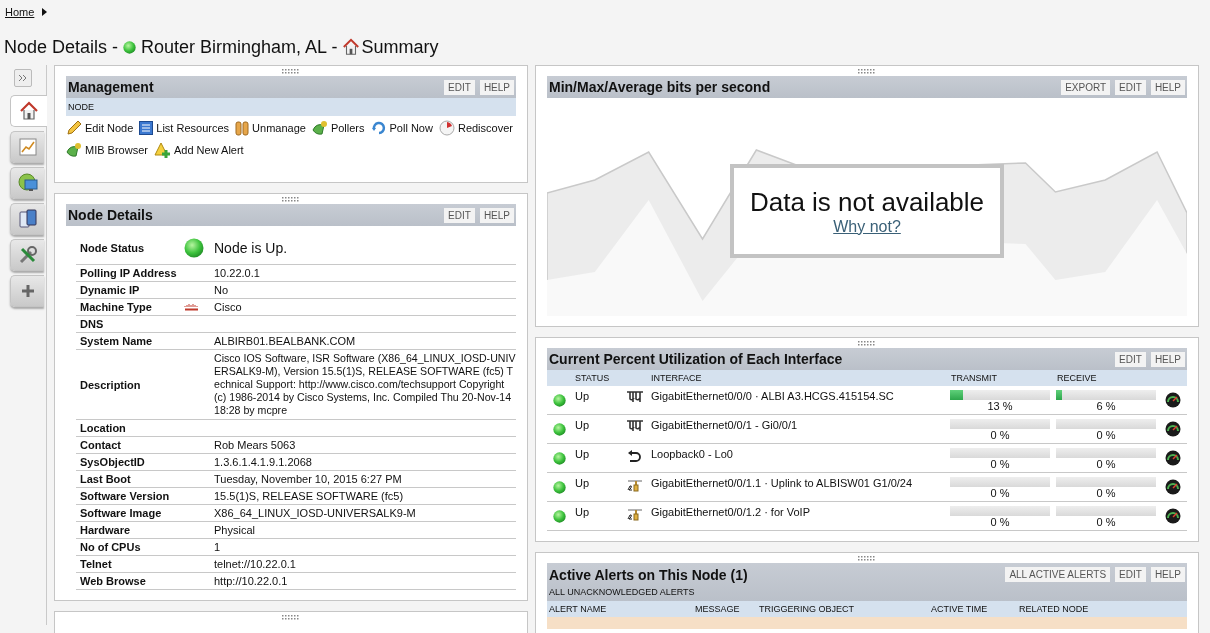 The width and height of the screenshot is (1210, 633). What do you see at coordinates (113, 581) in the screenshot?
I see `field-label: Web Browse` at bounding box center [113, 581].